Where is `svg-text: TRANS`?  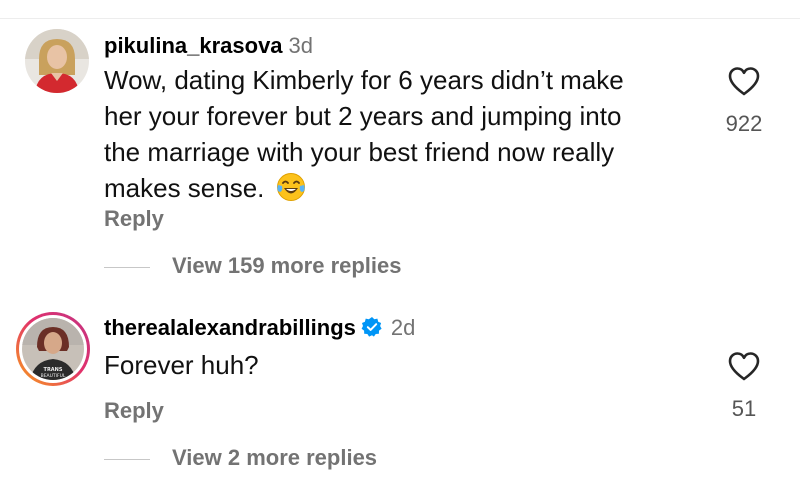 svg-text: TRANS is located at coordinates (53, 370).